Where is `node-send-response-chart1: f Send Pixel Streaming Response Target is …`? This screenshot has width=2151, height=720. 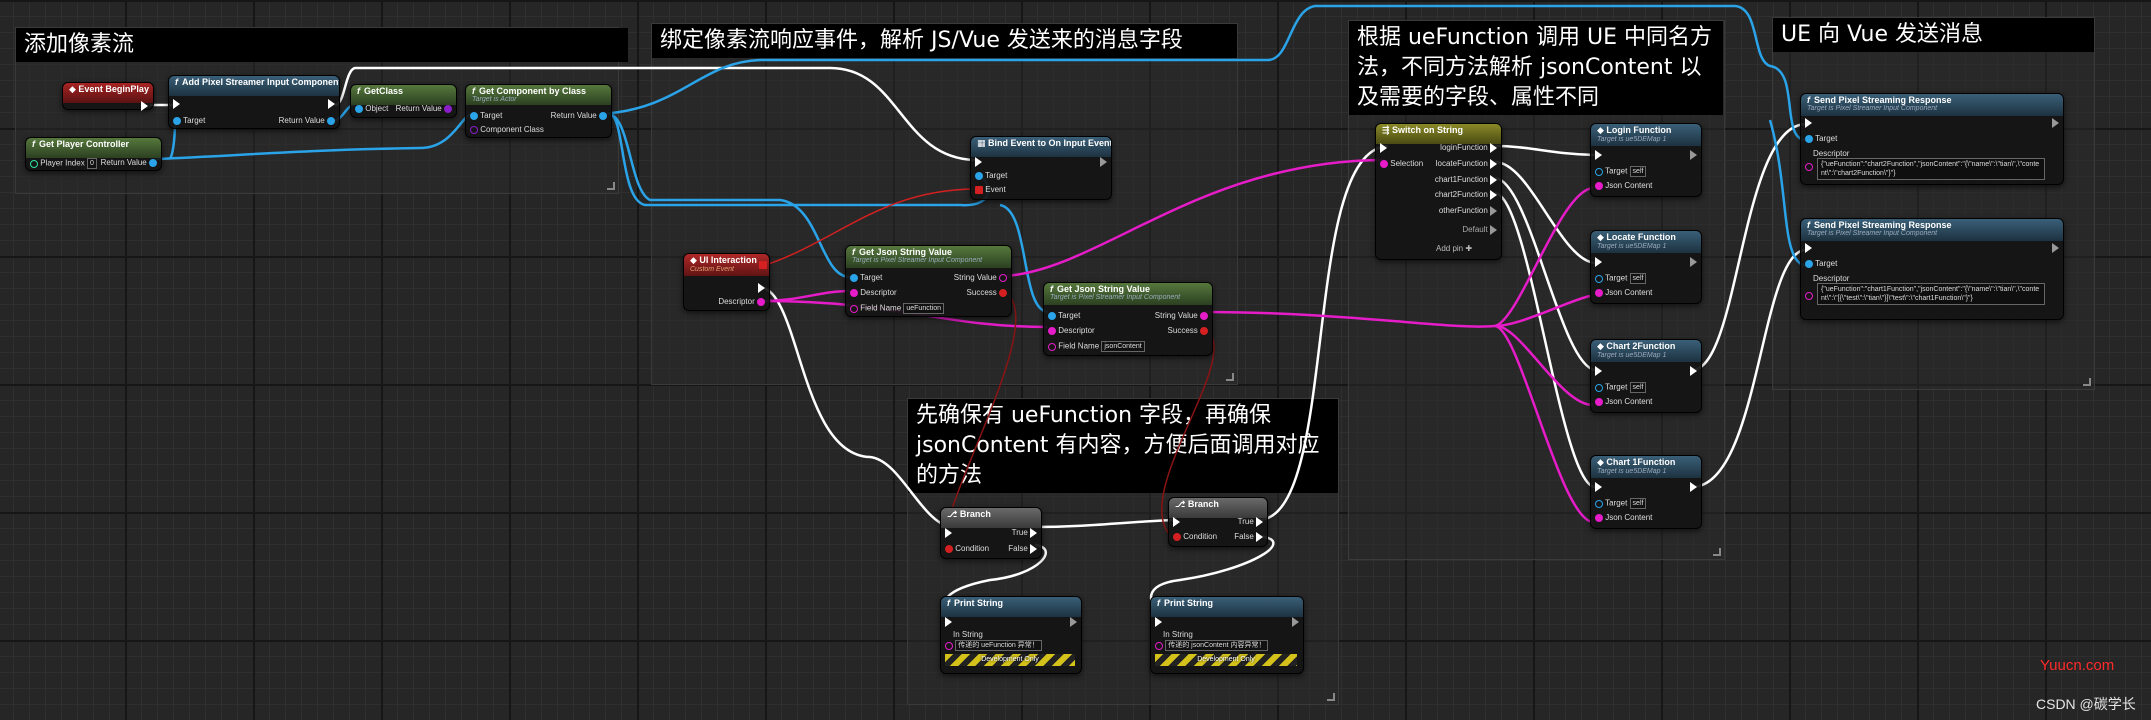 node-send-response-chart1: f Send Pixel Streaming Response Target is … is located at coordinates (1932, 269).